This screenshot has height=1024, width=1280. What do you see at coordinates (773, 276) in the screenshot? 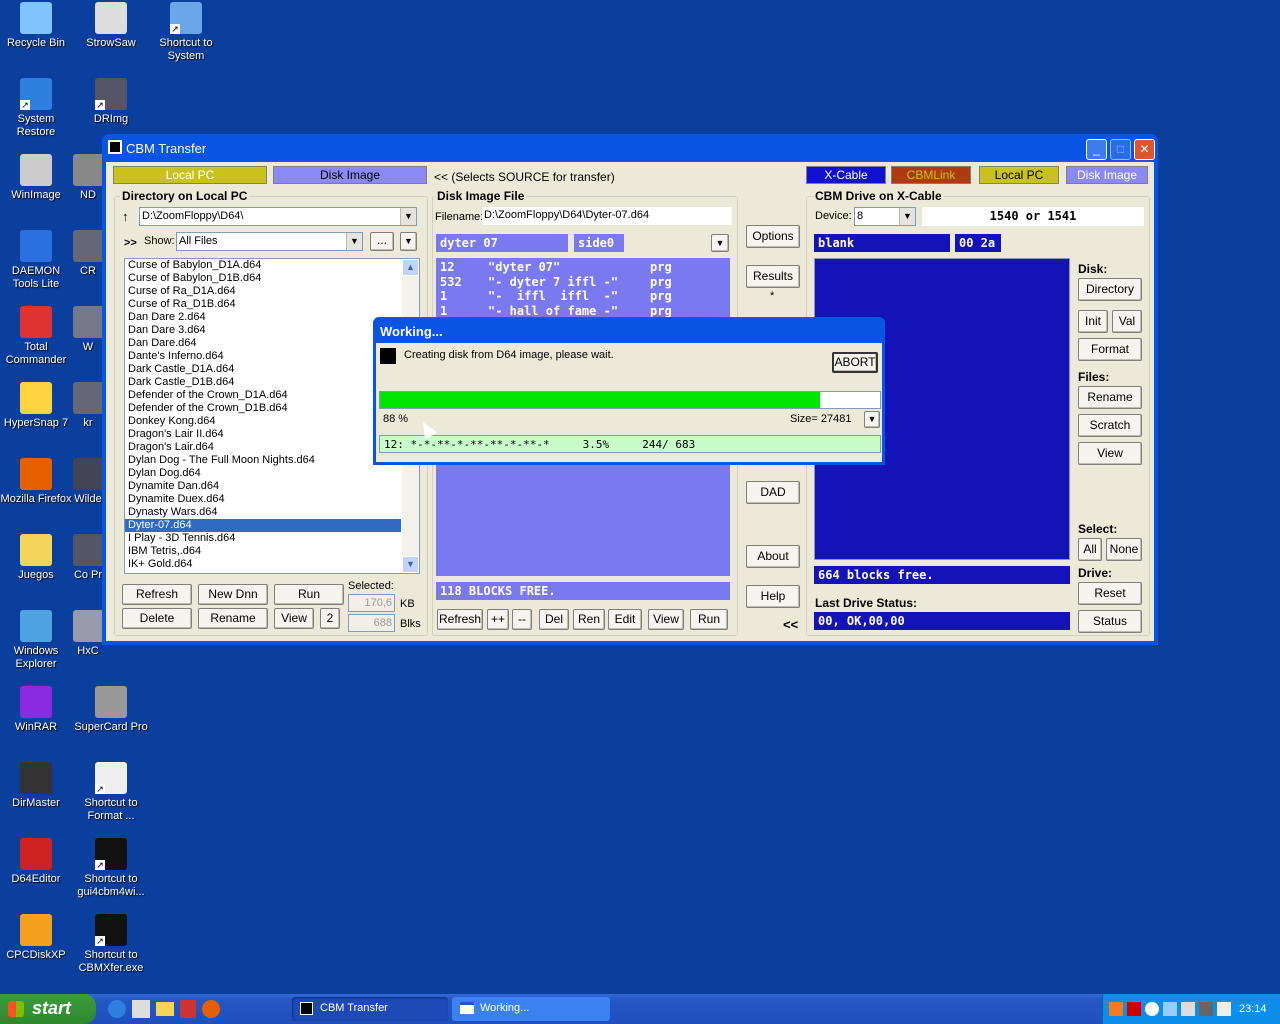
I see `results-button: Results` at bounding box center [773, 276].